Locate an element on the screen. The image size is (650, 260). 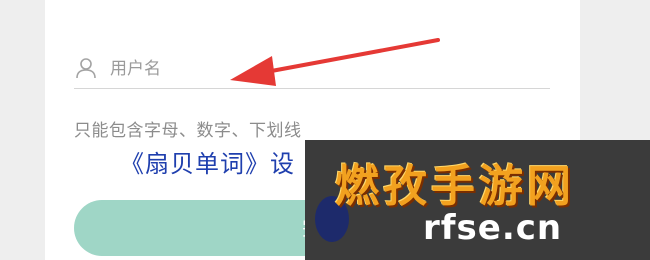
username-hint: 只能包含字母、数字、下划线 is located at coordinates (188, 131).